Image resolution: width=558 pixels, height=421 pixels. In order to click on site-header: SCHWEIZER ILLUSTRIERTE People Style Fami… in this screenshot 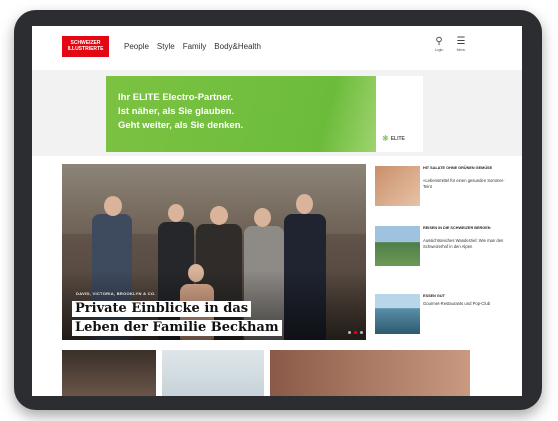, I will do `click(277, 48)`.